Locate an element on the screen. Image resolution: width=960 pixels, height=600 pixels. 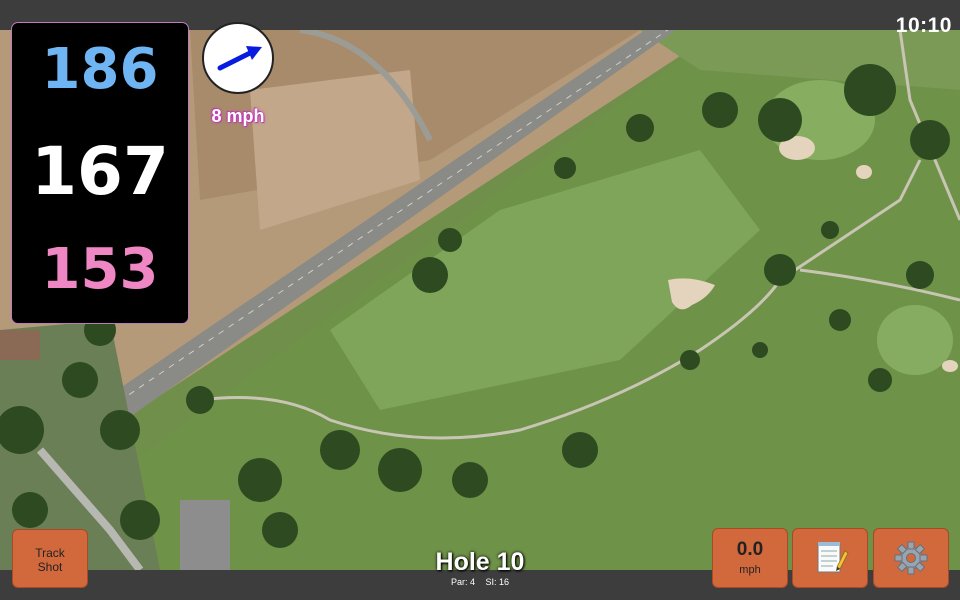
track-shot-button: Track Shot is located at coordinates (50, 558).